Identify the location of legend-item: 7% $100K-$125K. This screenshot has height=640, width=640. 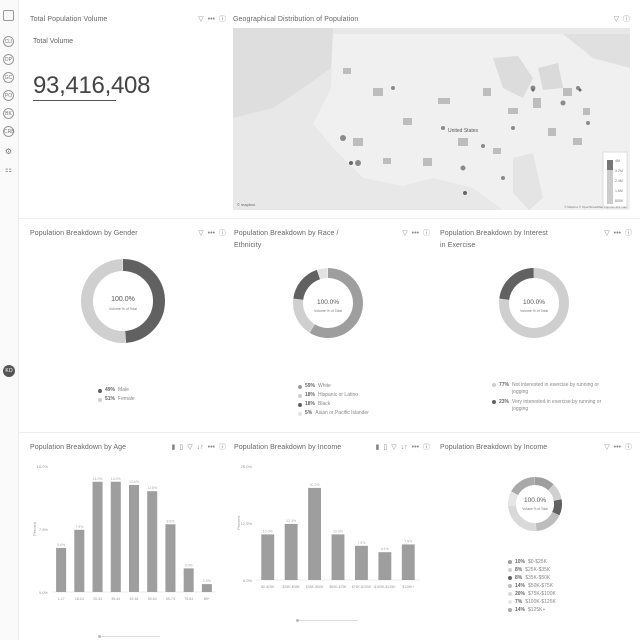
(532, 602).